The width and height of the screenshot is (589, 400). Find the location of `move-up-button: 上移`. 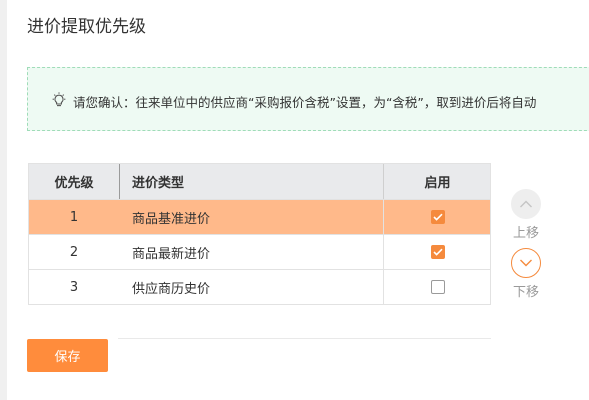

move-up-button: 上移 is located at coordinates (526, 215).